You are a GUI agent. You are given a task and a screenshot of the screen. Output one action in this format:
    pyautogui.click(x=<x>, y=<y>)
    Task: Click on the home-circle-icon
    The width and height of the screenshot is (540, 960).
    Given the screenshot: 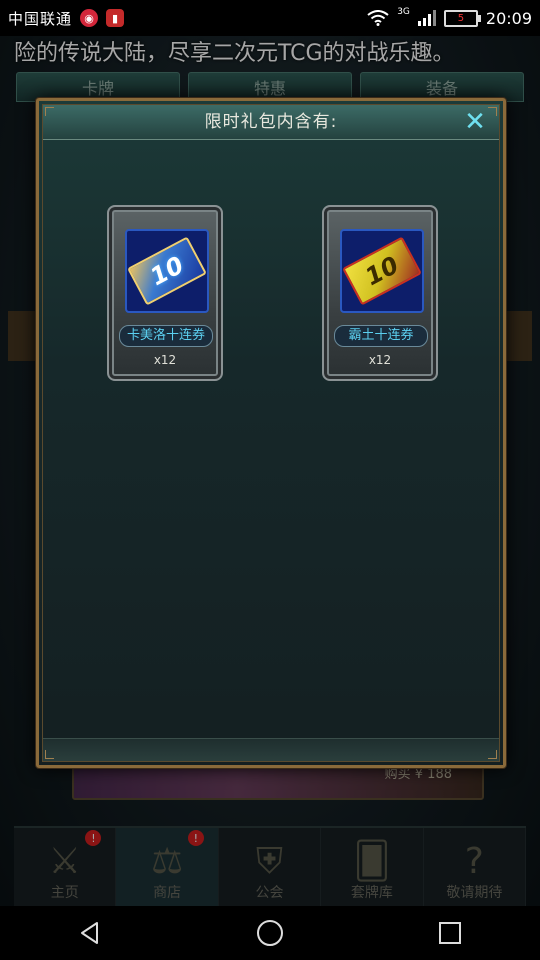 What is the action you would take?
    pyautogui.click(x=270, y=933)
    